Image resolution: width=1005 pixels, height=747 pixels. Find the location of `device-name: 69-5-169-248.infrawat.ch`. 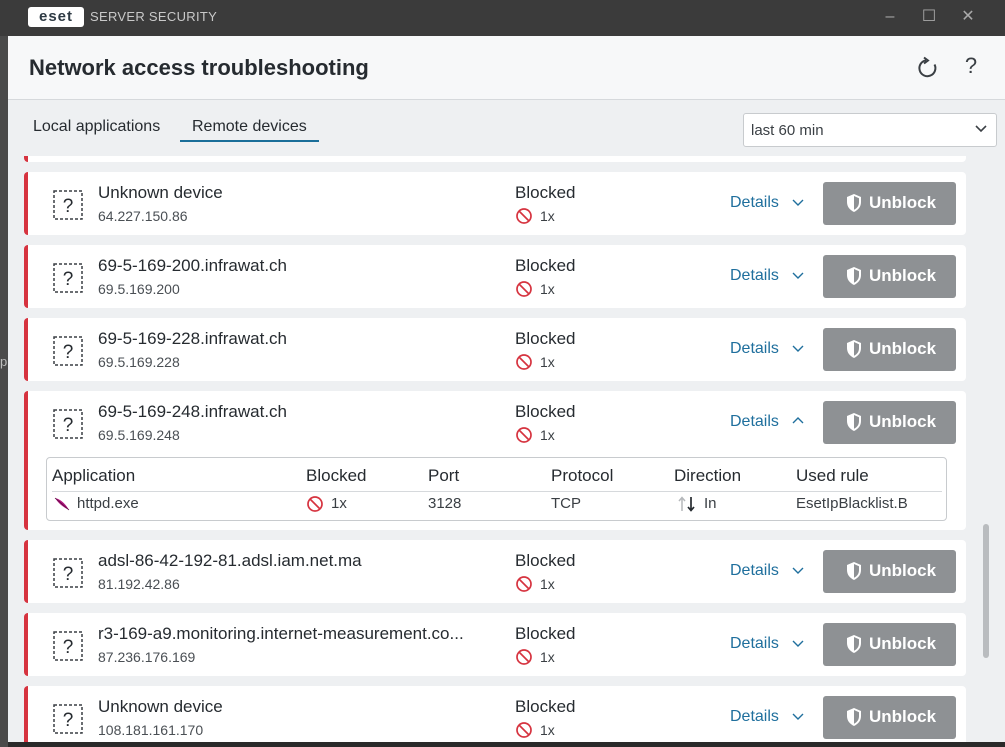

device-name: 69-5-169-248.infrawat.ch is located at coordinates (193, 411).